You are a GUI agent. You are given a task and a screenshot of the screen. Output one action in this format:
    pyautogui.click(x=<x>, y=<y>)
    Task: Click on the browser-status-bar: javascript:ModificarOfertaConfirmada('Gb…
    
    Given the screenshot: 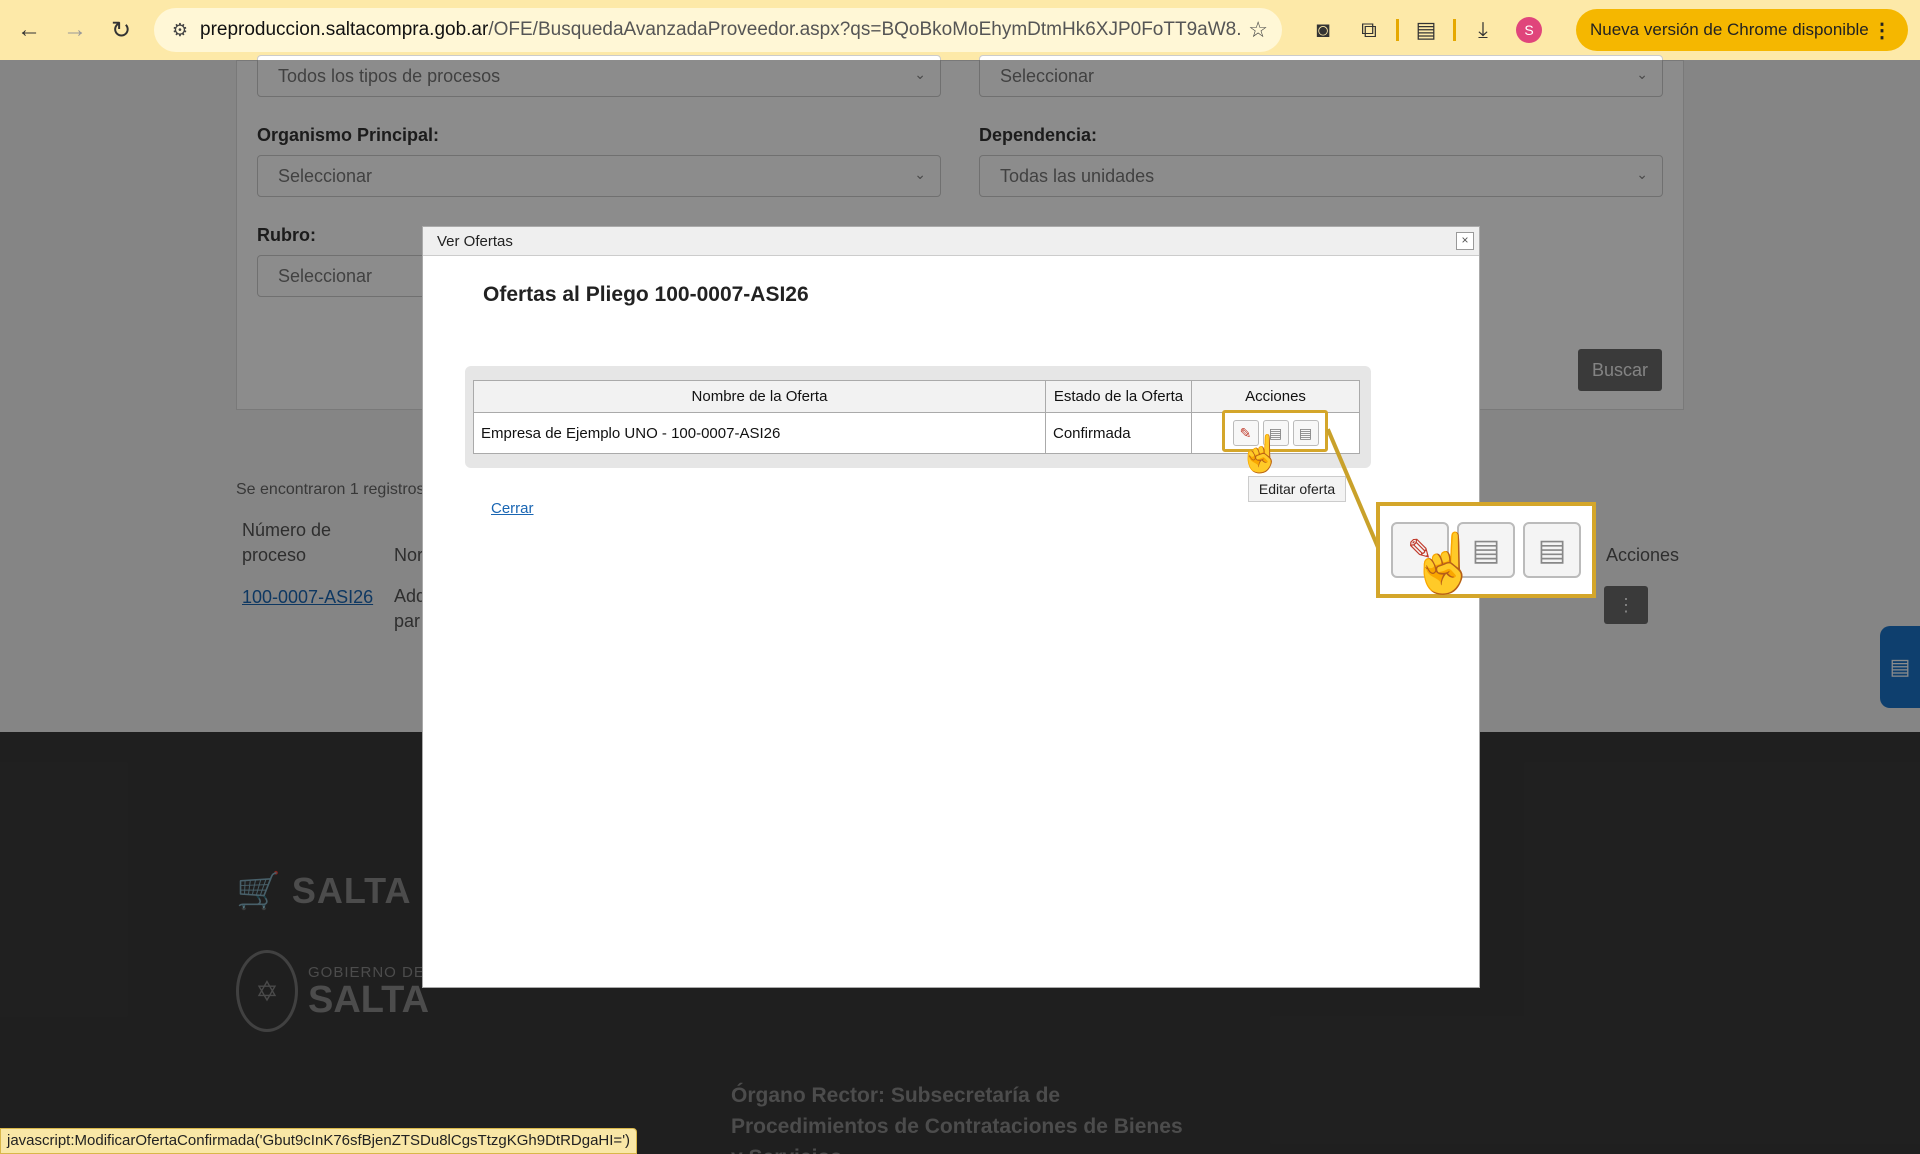 What is the action you would take?
    pyautogui.click(x=319, y=1141)
    